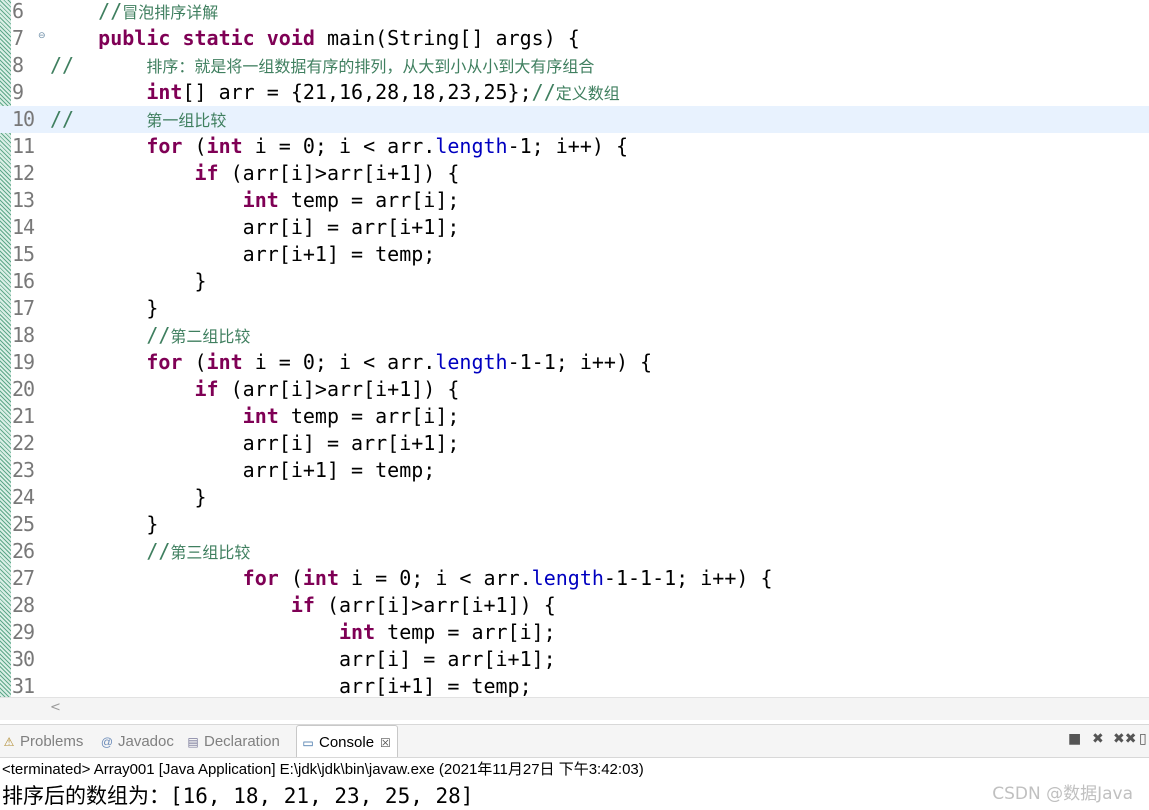  Describe the element at coordinates (574, 632) in the screenshot. I see `code-line: 29 int temp = arr[i];` at that location.